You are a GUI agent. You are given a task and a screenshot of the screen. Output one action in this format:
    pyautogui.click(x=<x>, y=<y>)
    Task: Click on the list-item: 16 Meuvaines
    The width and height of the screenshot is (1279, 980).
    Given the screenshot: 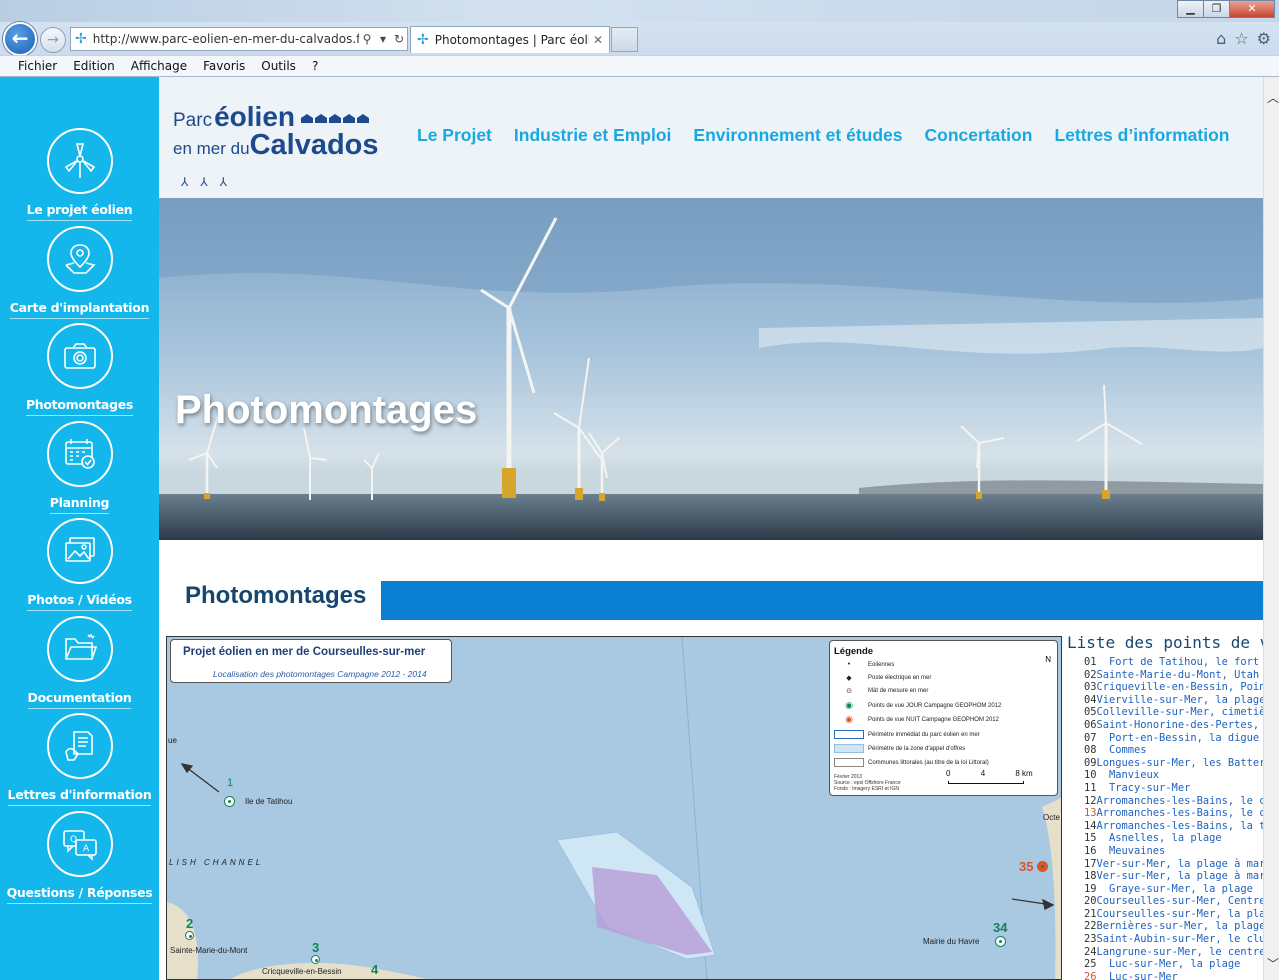 What is the action you would take?
    pyautogui.click(x=1173, y=851)
    